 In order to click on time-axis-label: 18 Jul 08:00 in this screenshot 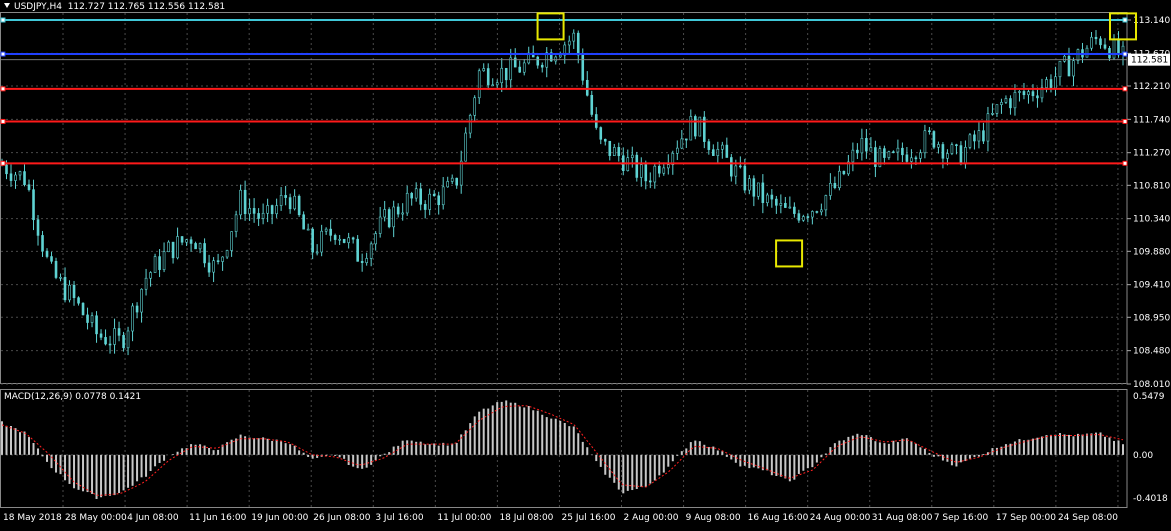, I will do `click(526, 518)`.